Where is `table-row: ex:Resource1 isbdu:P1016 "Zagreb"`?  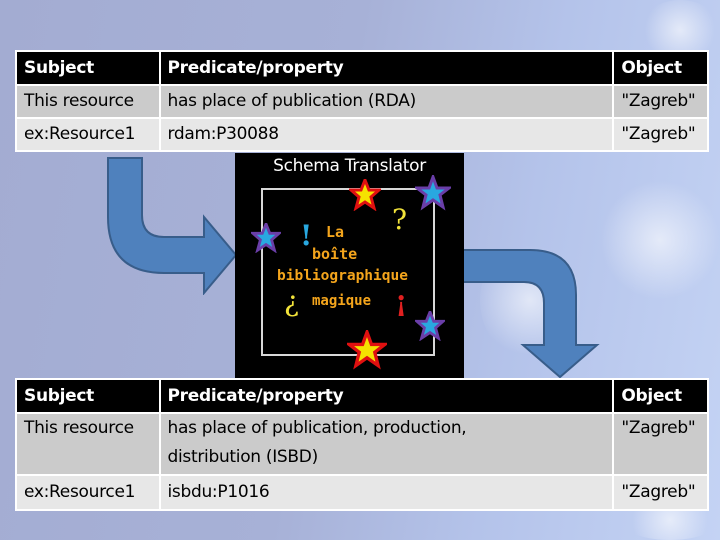 table-row: ex:Resource1 isbdu:P1016 "Zagreb" is located at coordinates (362, 492).